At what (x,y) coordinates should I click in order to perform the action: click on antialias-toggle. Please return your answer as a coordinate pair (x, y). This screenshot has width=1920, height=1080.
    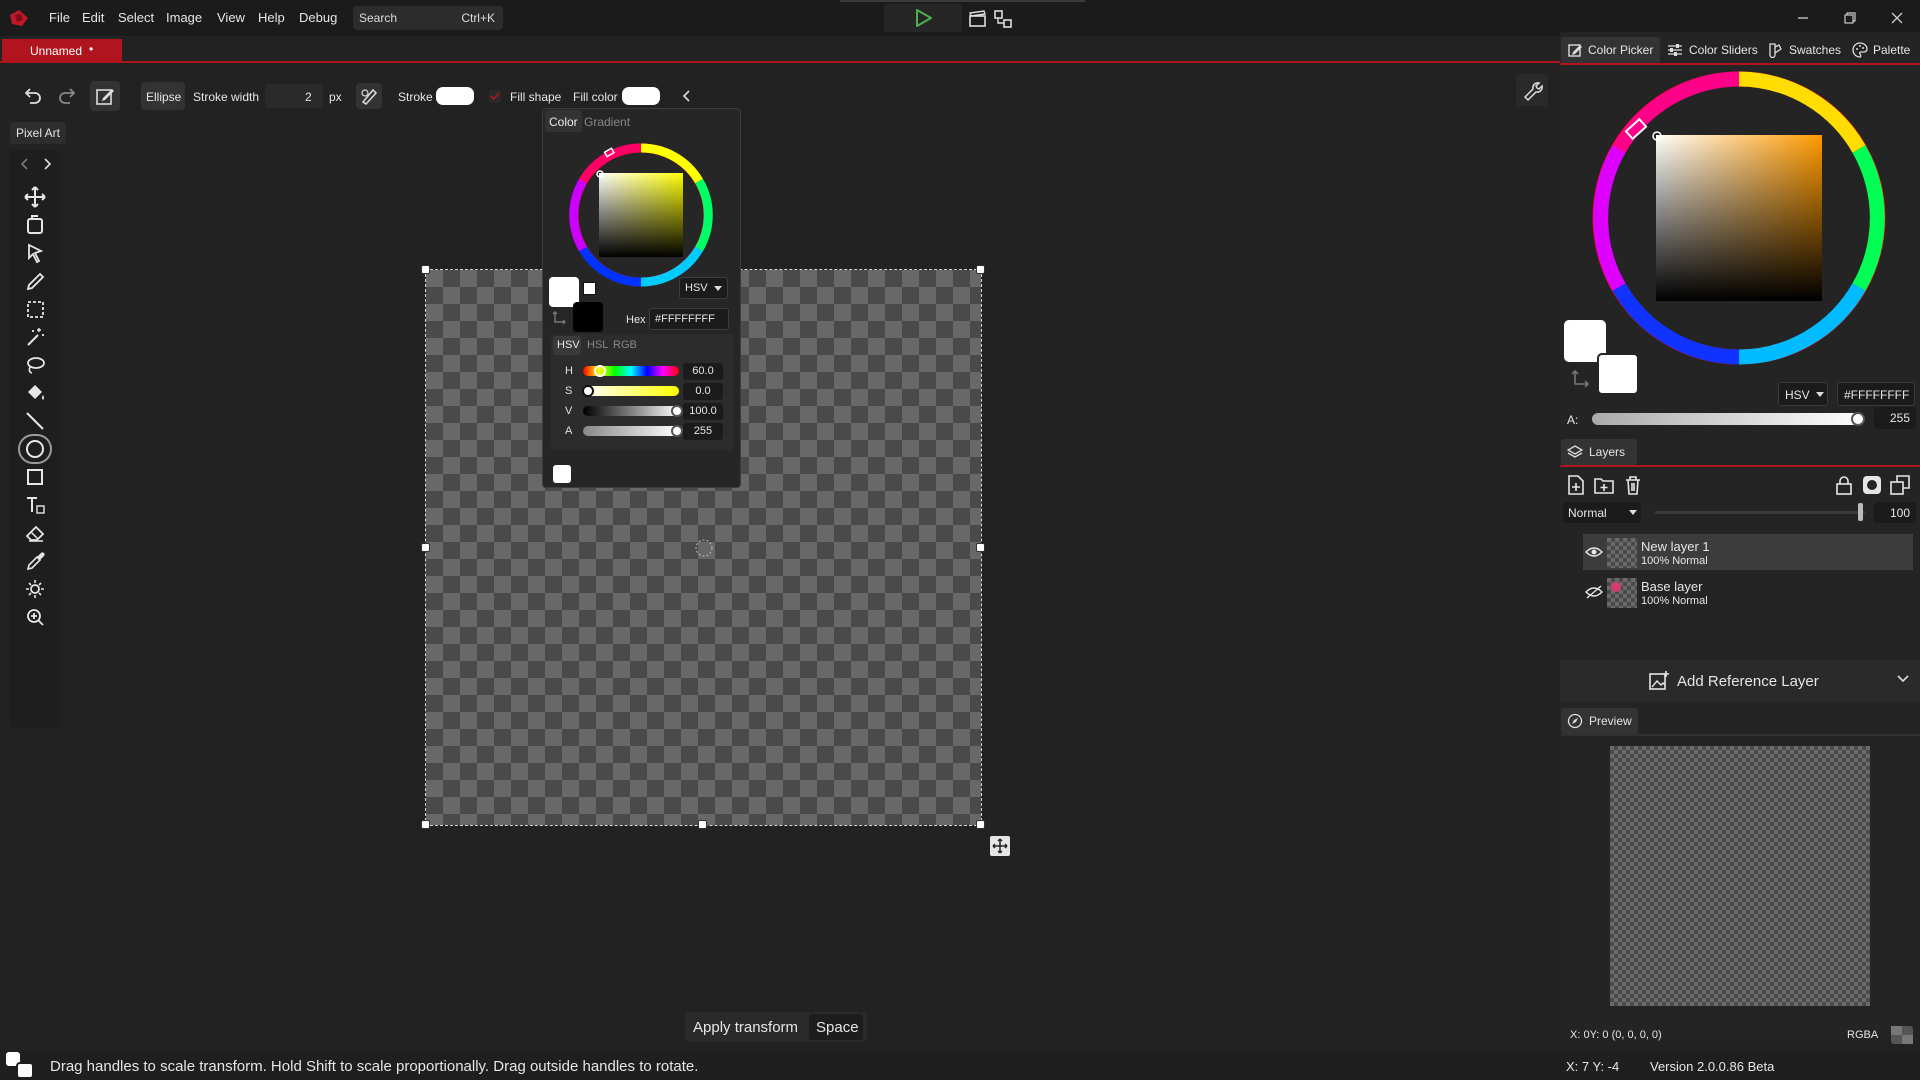
    Looking at the image, I should click on (369, 96).